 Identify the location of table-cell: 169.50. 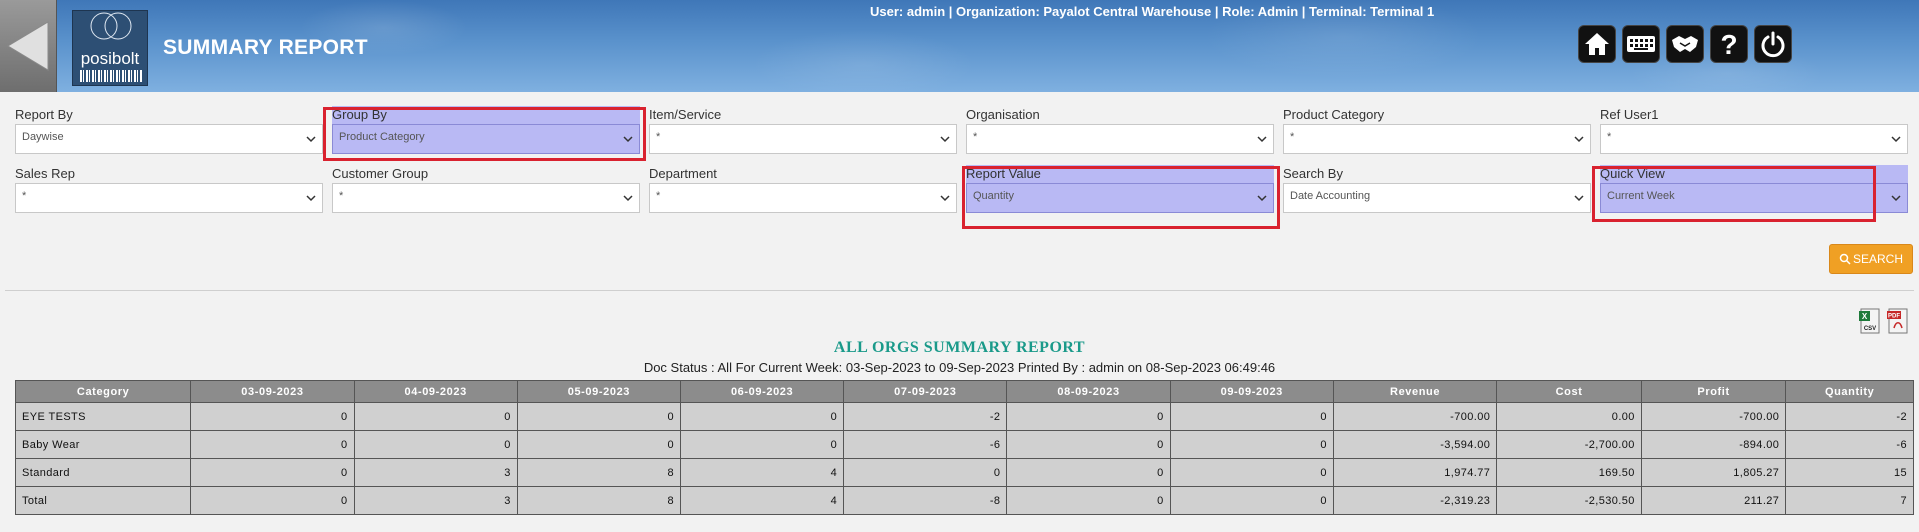
(1569, 472).